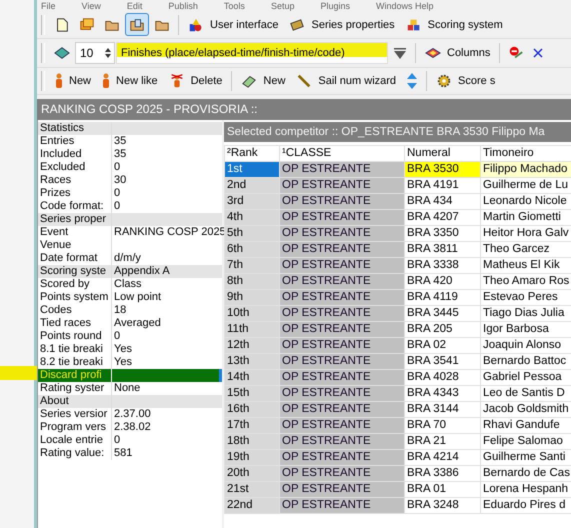 Image resolution: width=571 pixels, height=528 pixels. What do you see at coordinates (442, 442) in the screenshot?
I see `table-cell: BRA 21` at bounding box center [442, 442].